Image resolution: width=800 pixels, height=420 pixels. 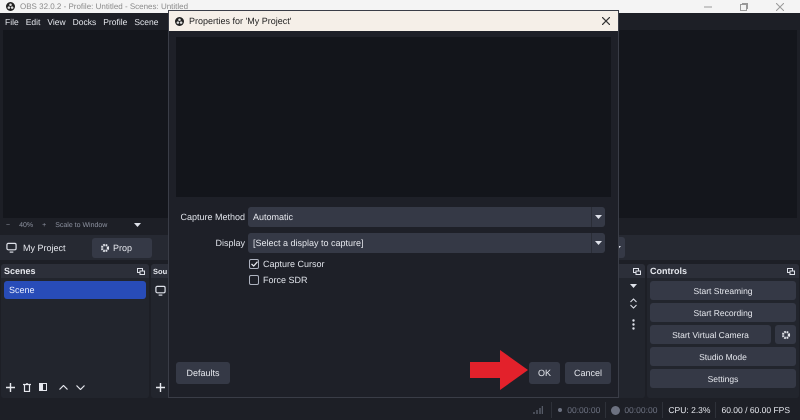 What do you see at coordinates (538, 410) in the screenshot?
I see `signal-icon` at bounding box center [538, 410].